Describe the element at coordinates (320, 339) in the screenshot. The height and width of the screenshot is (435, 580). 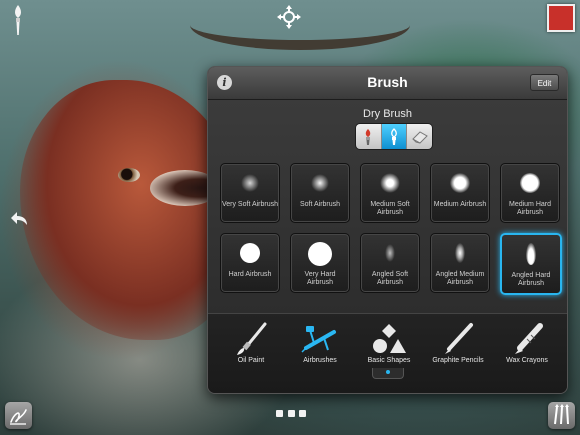
I see `airbrush-icon` at that location.